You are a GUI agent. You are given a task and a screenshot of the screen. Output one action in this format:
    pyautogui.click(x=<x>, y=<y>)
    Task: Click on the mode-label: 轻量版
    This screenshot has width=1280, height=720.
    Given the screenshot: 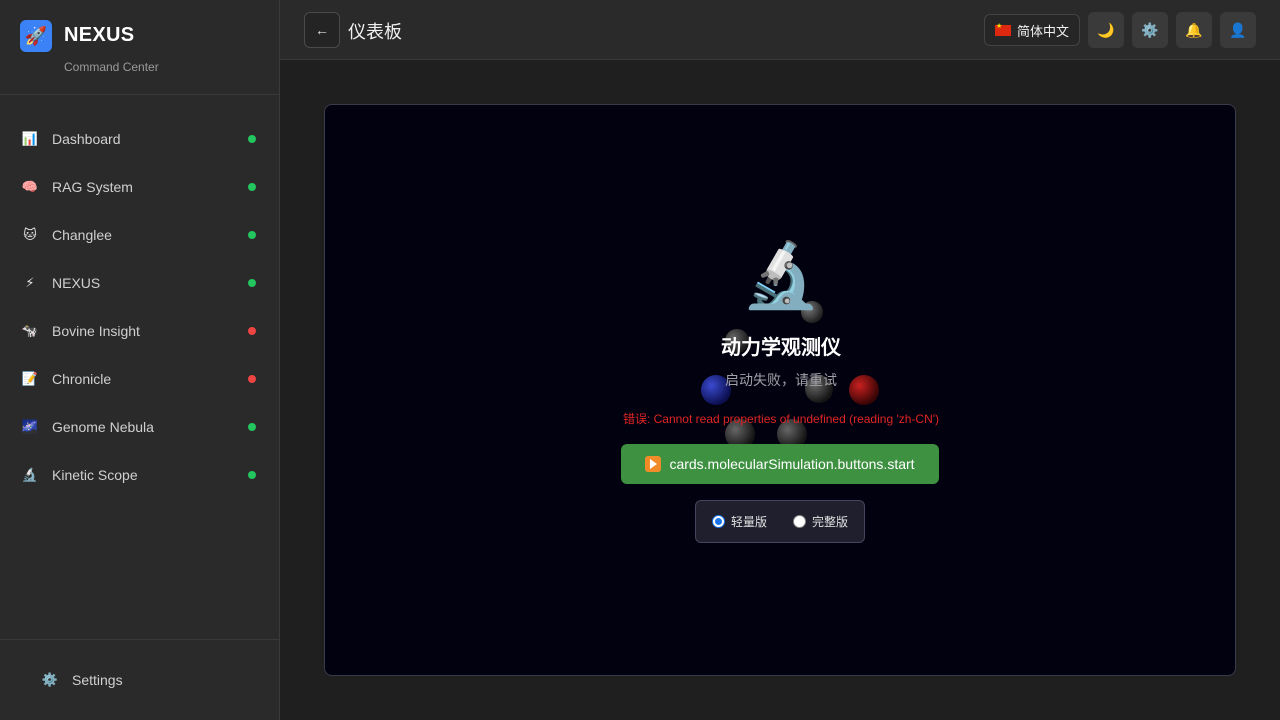 What is the action you would take?
    pyautogui.click(x=748, y=522)
    